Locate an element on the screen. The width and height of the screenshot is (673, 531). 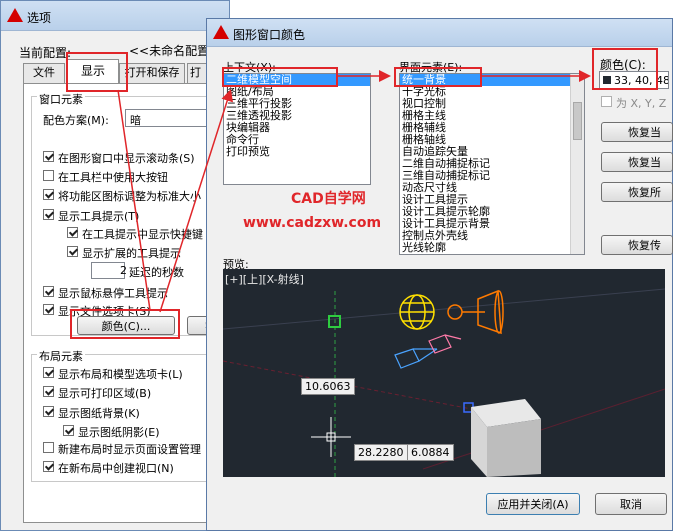
checkbox-paper-shadow: 显示图纸阴影(E) is located at coordinates (111, 432).